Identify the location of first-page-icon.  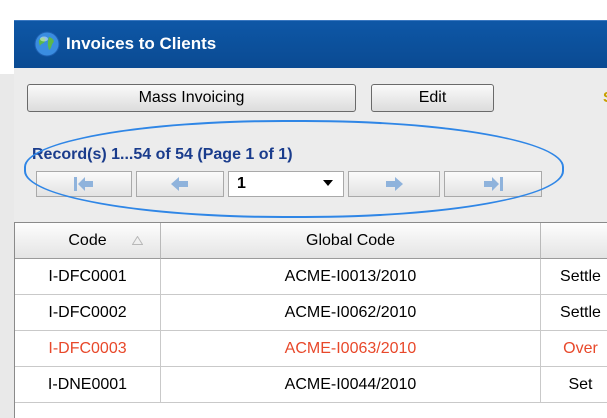
(83, 184).